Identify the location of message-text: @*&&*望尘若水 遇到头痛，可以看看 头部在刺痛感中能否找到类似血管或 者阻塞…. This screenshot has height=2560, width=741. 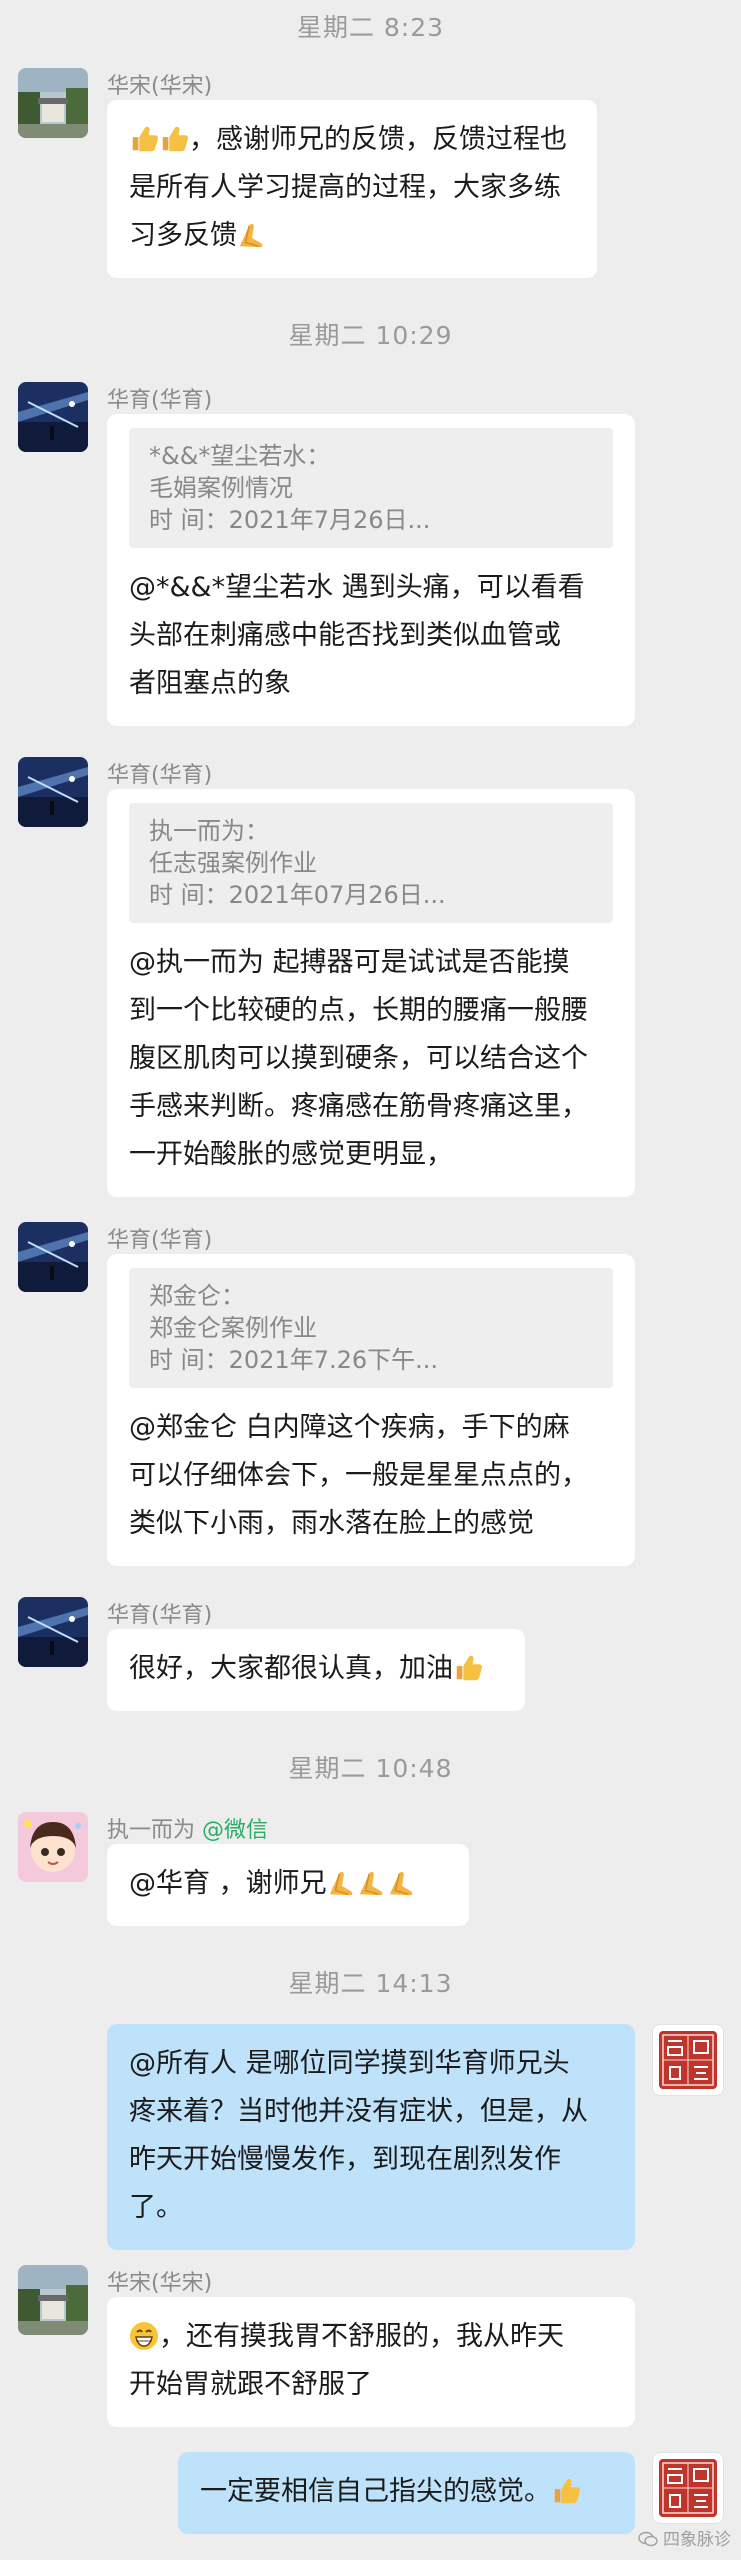
(357, 635).